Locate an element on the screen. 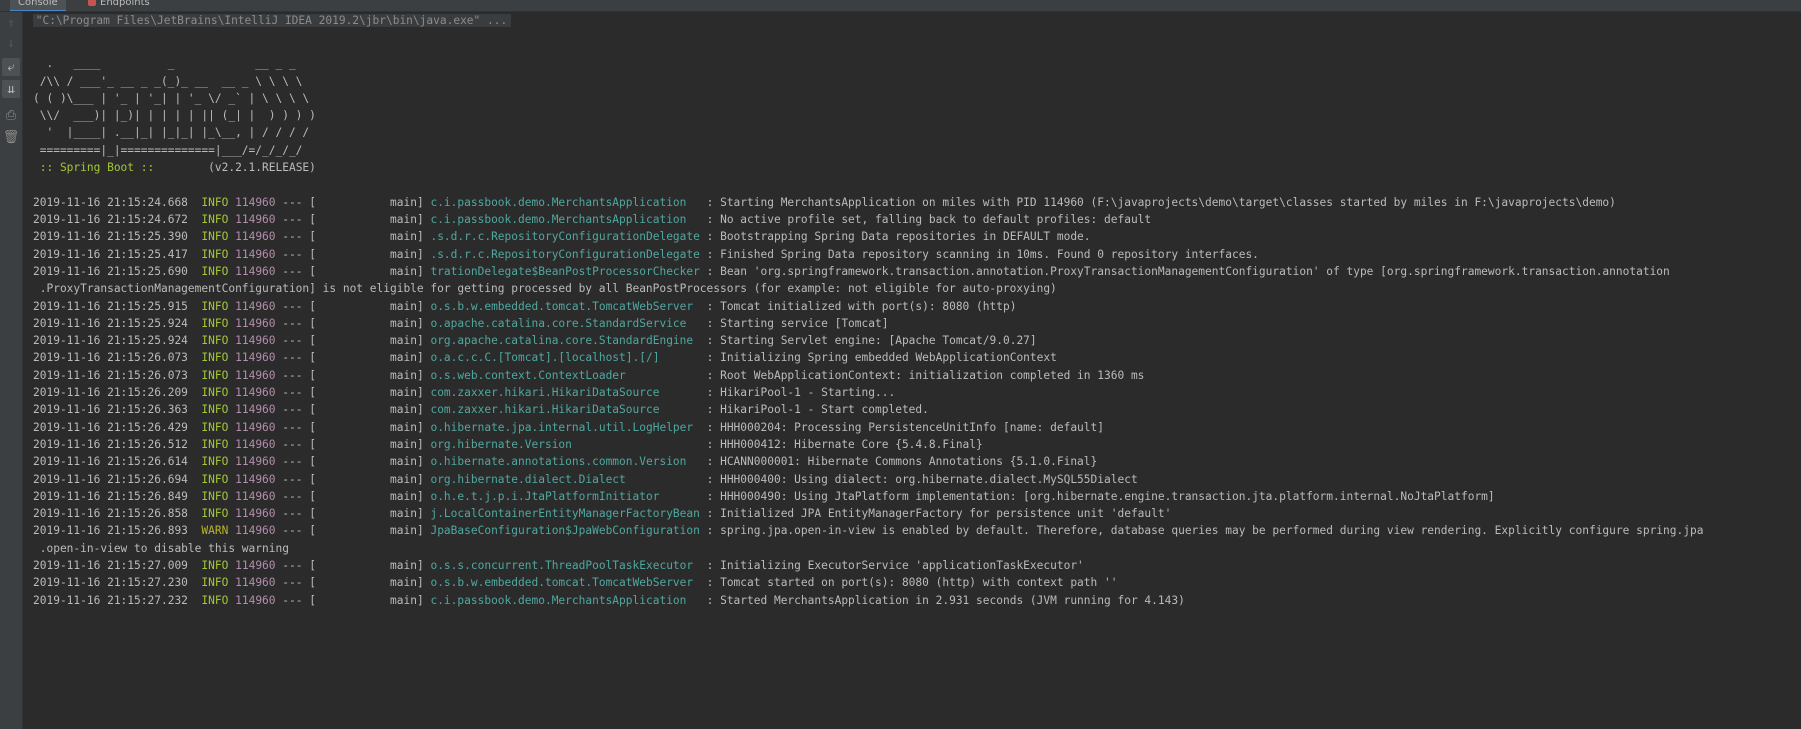  banner-text: \\/ ___)| |_)| | | | | || (_| | ) ) ) ) is located at coordinates (174, 116).